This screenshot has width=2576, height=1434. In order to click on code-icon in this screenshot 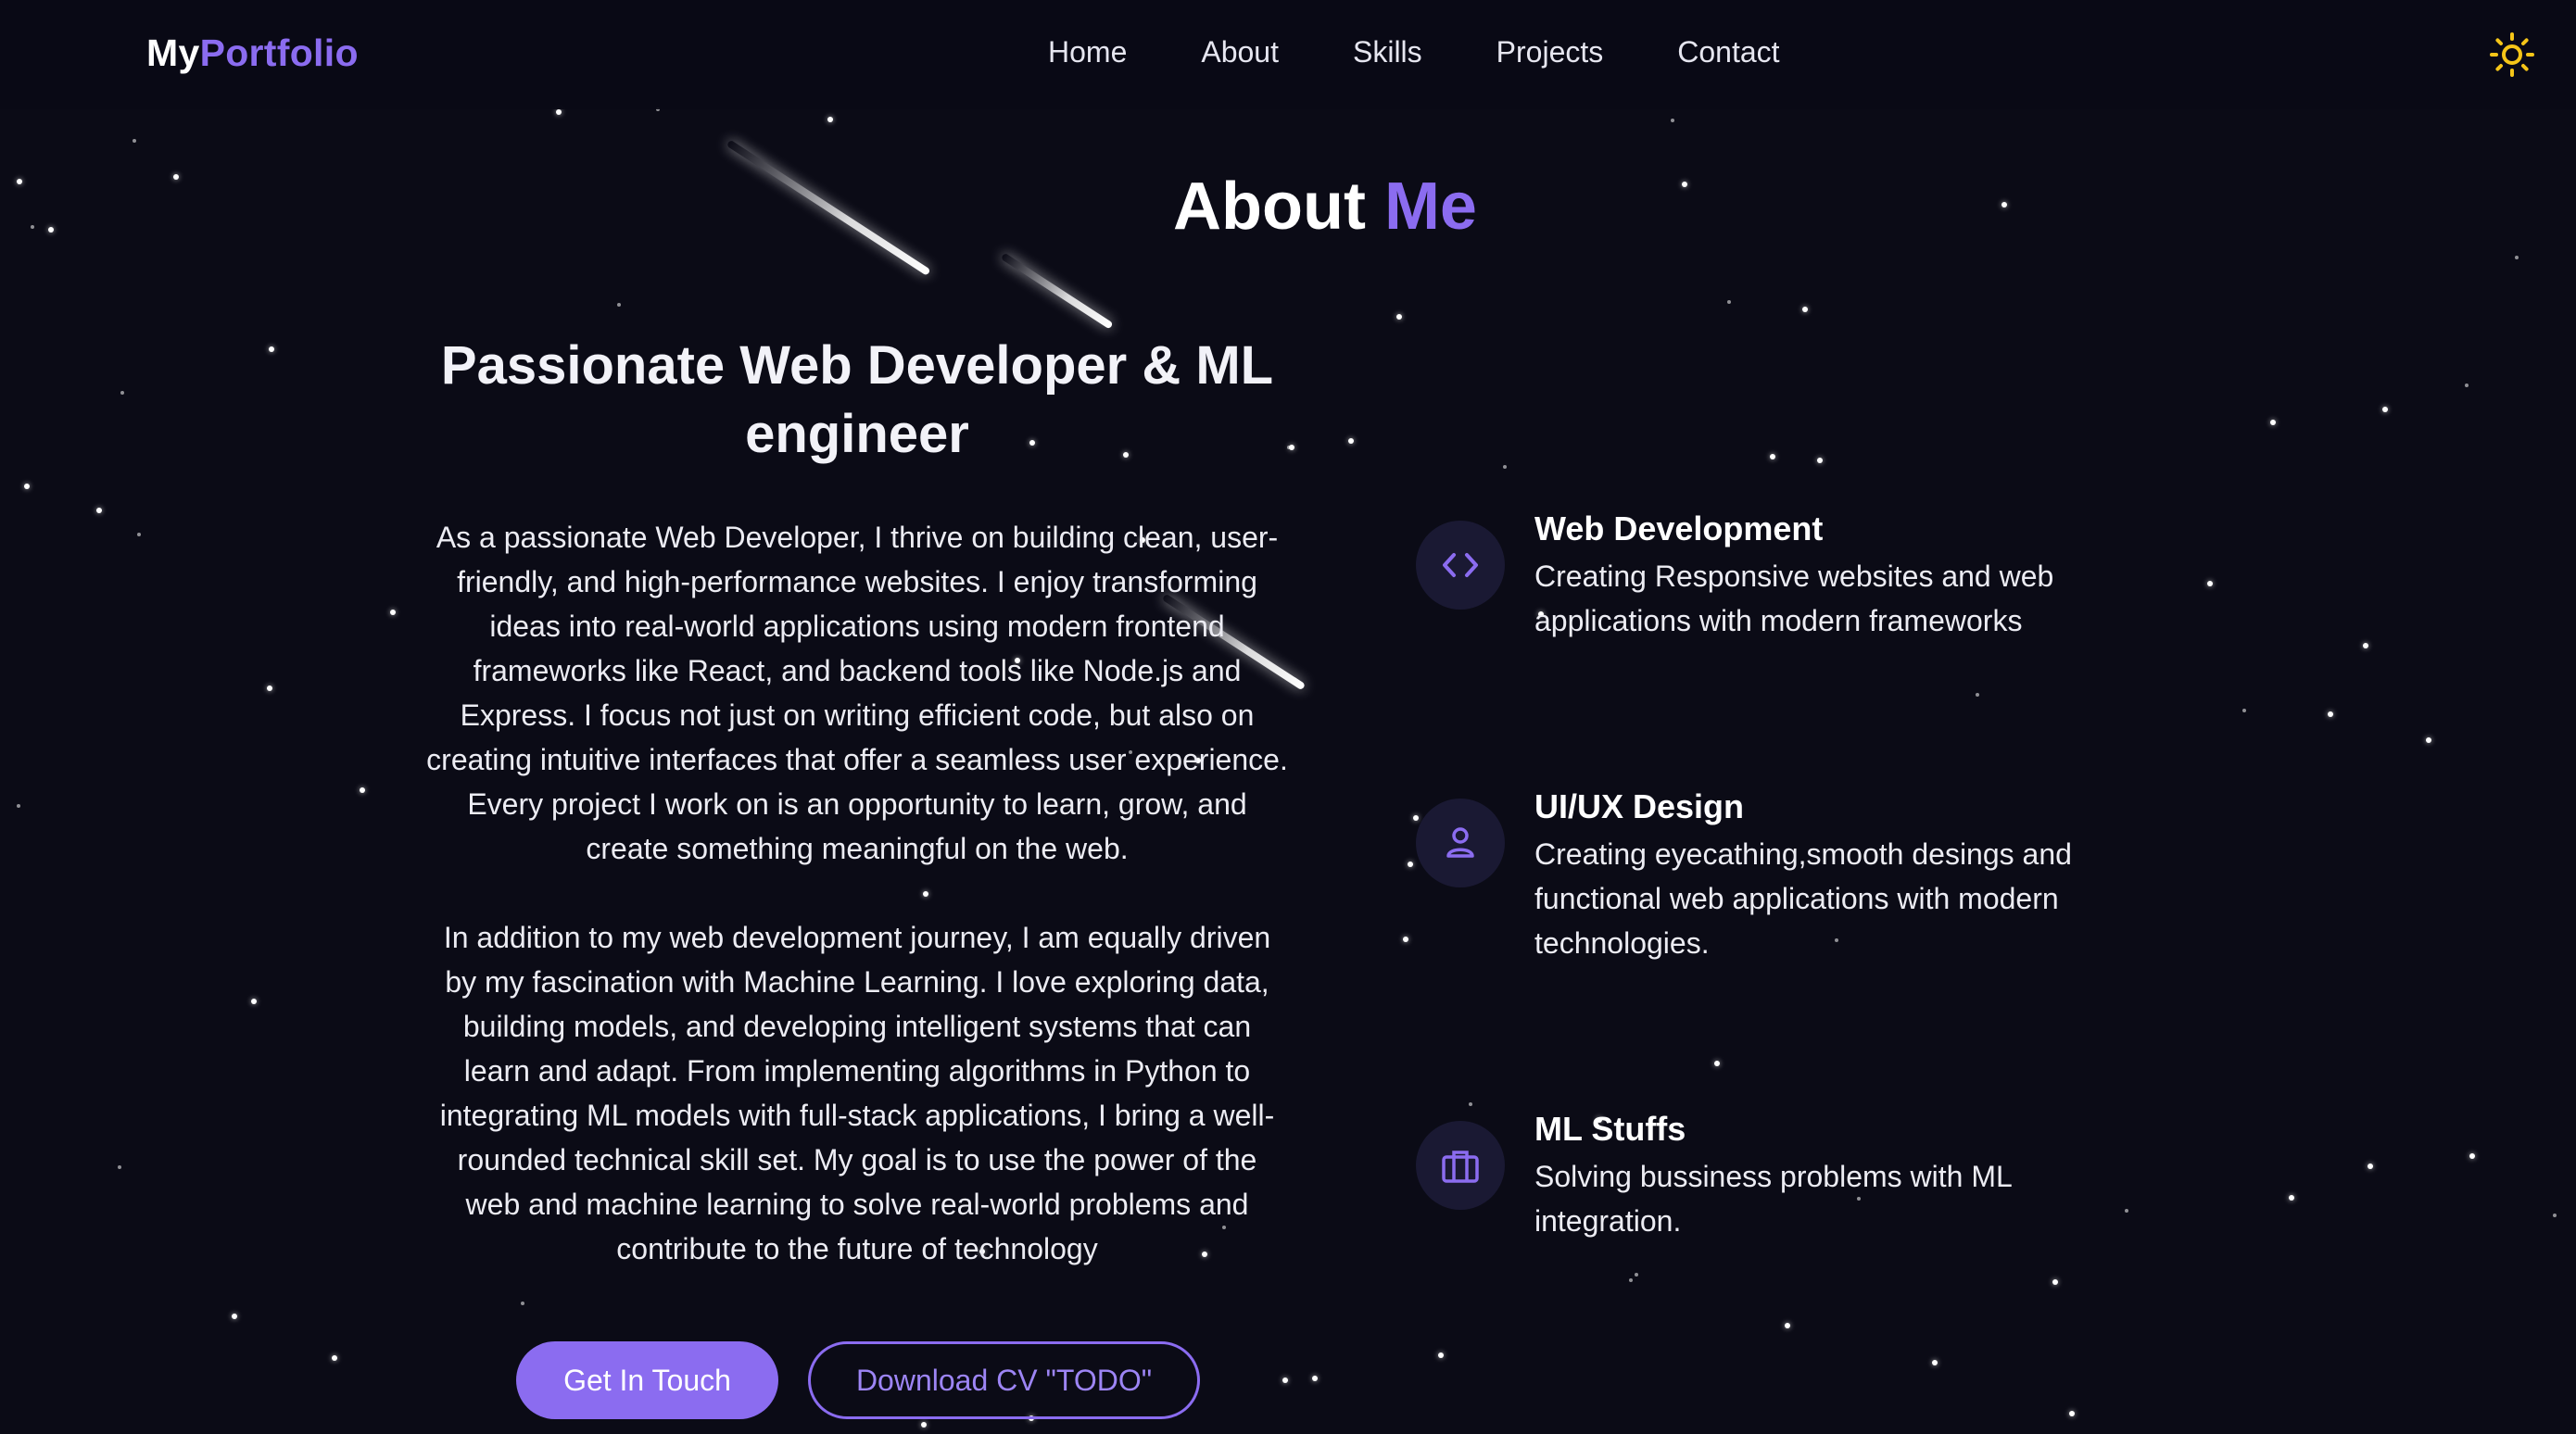, I will do `click(1461, 565)`.